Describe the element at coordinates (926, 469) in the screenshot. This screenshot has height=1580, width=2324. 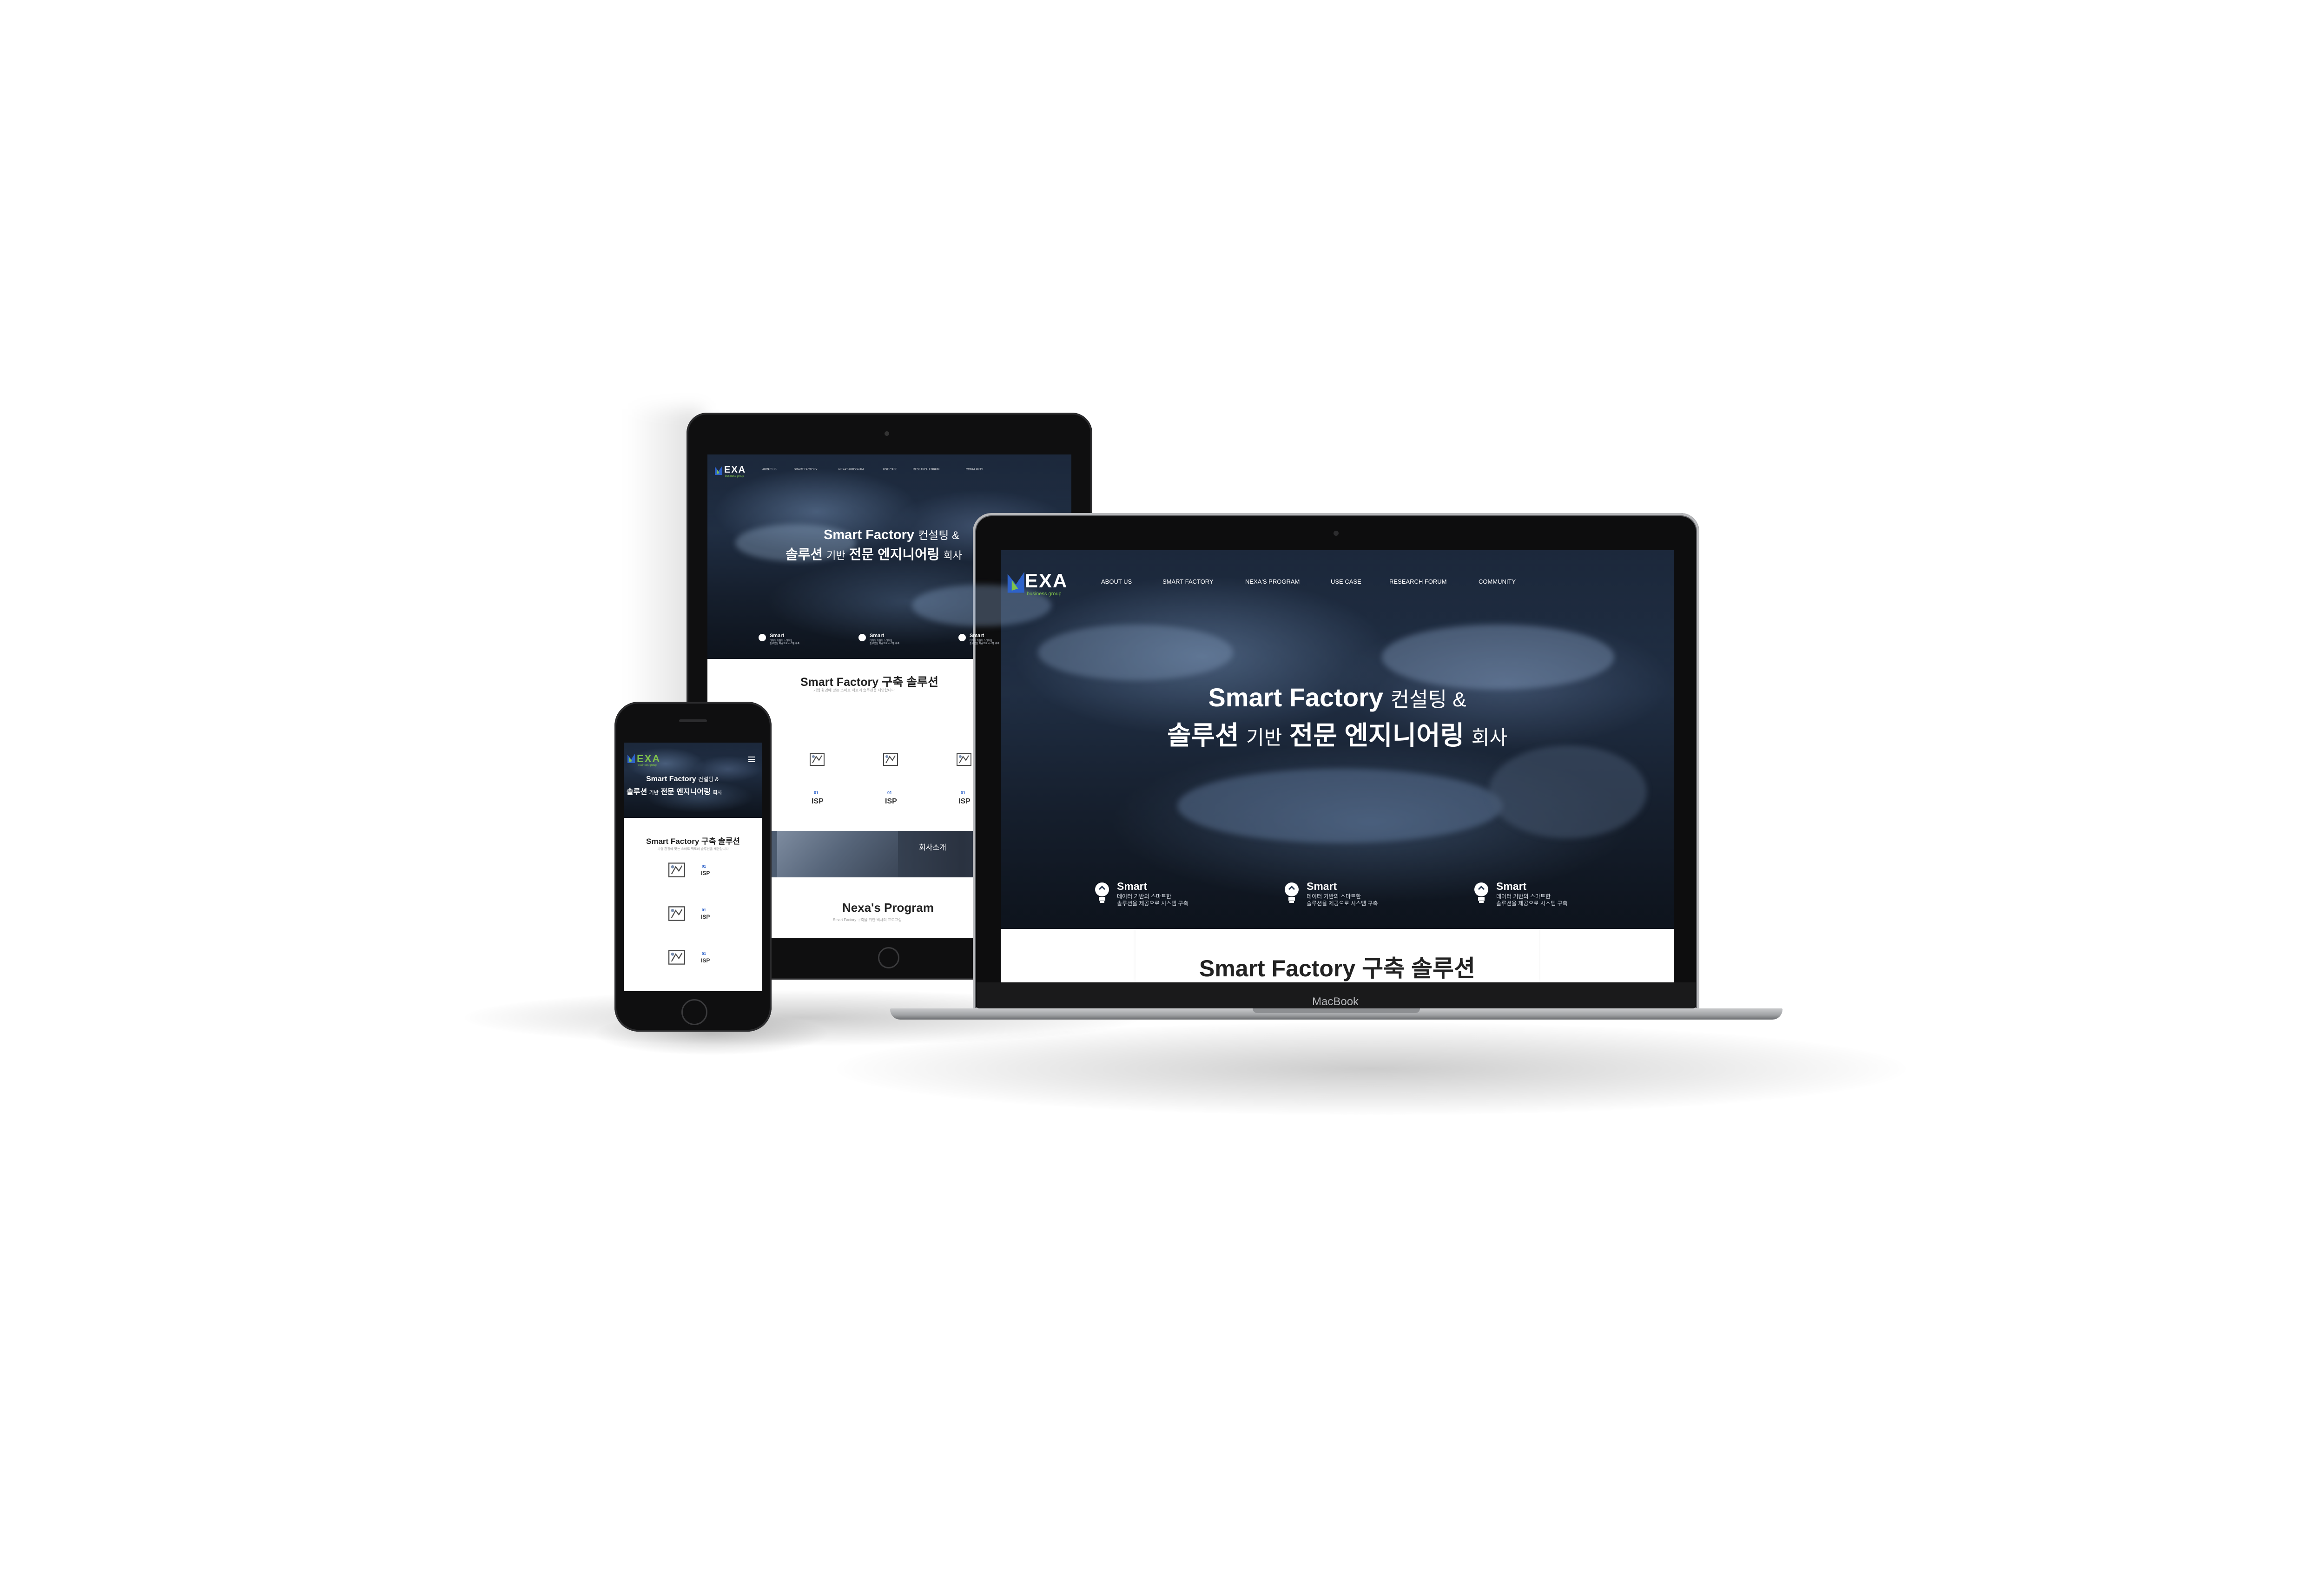
I see `tablet-nav-forum: RESEARCH FORUM` at that location.